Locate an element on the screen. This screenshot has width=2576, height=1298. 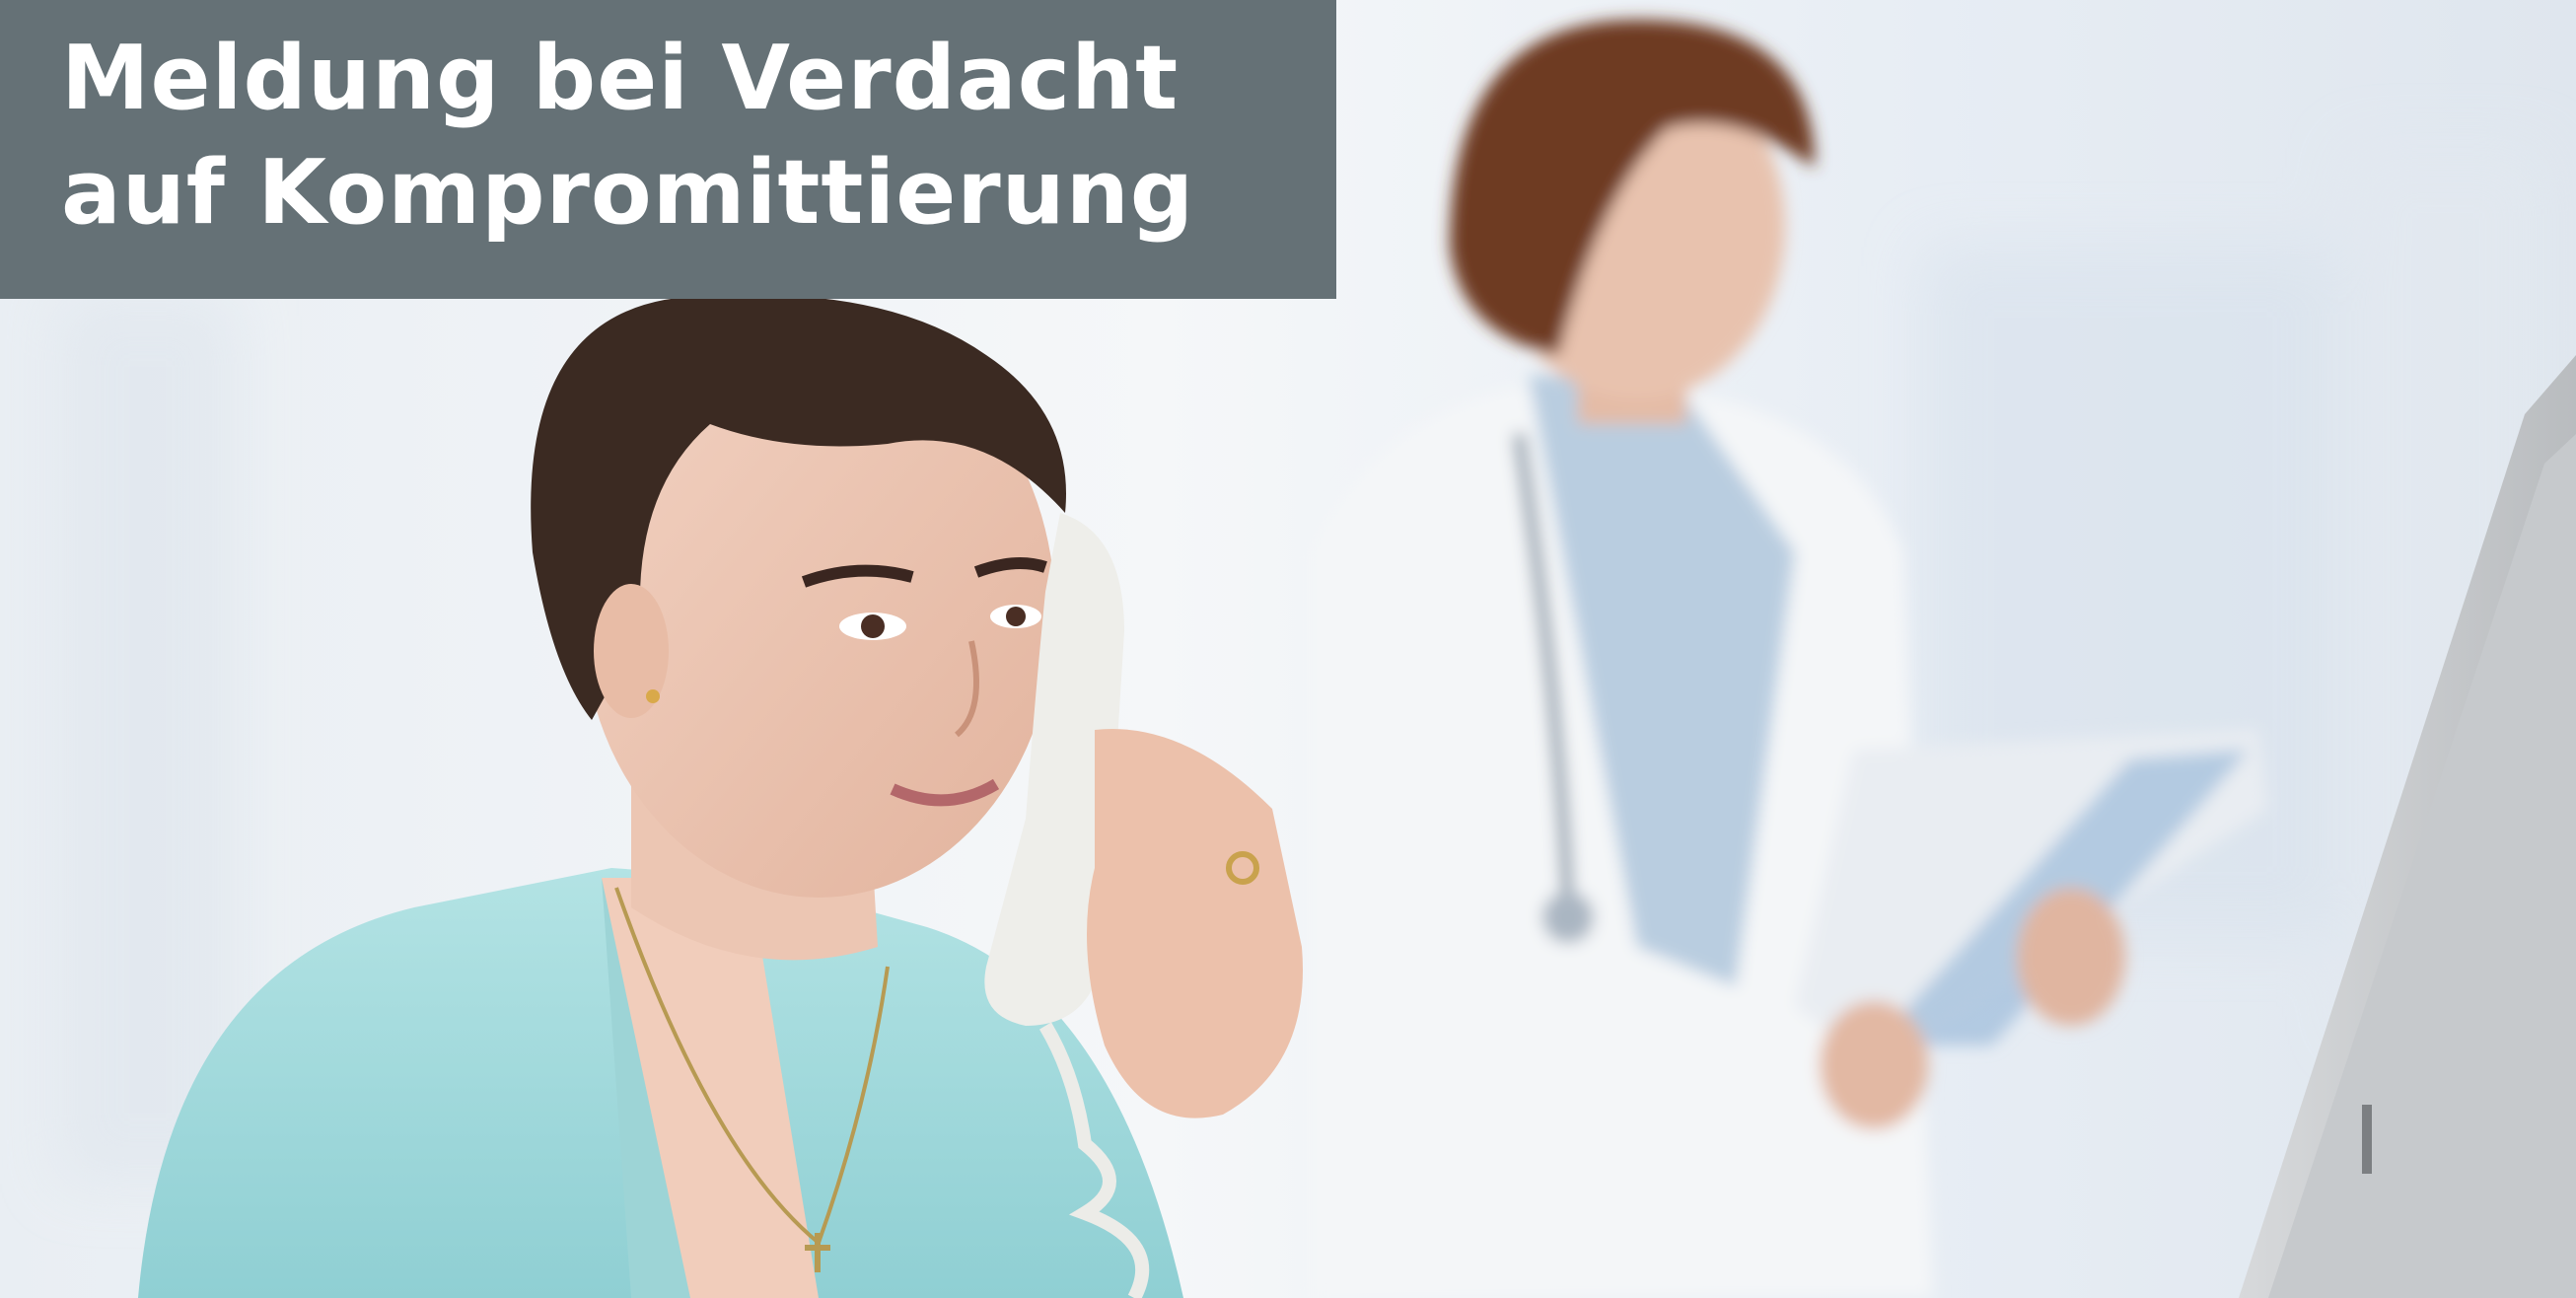
headline-line-1: Meldung bei Verdacht is located at coordinates (621, 79).